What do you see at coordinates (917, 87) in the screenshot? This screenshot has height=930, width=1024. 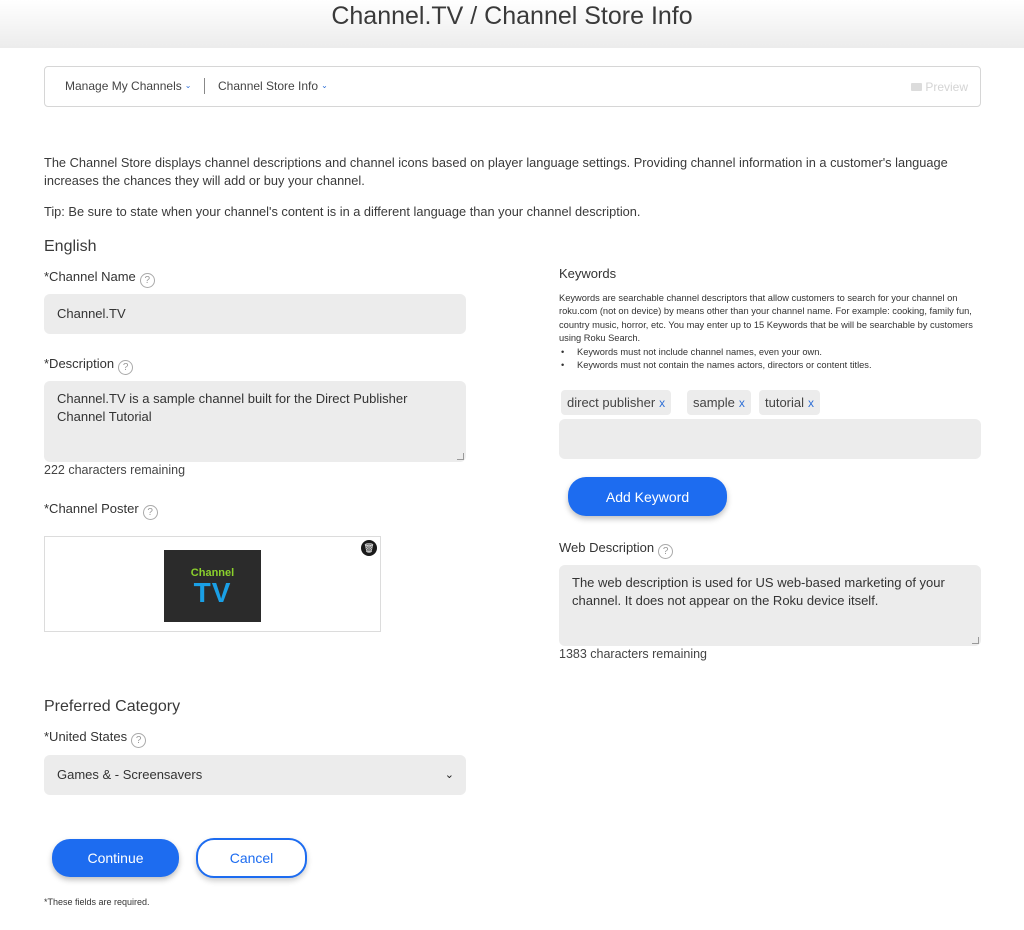 I see `preview-icon` at bounding box center [917, 87].